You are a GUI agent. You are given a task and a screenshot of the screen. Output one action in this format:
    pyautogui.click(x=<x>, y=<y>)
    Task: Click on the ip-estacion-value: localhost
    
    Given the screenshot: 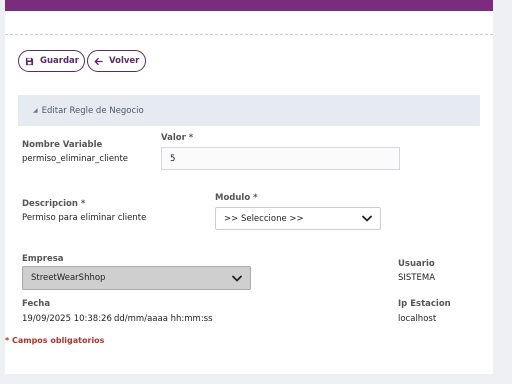 What is the action you would take?
    pyautogui.click(x=417, y=319)
    